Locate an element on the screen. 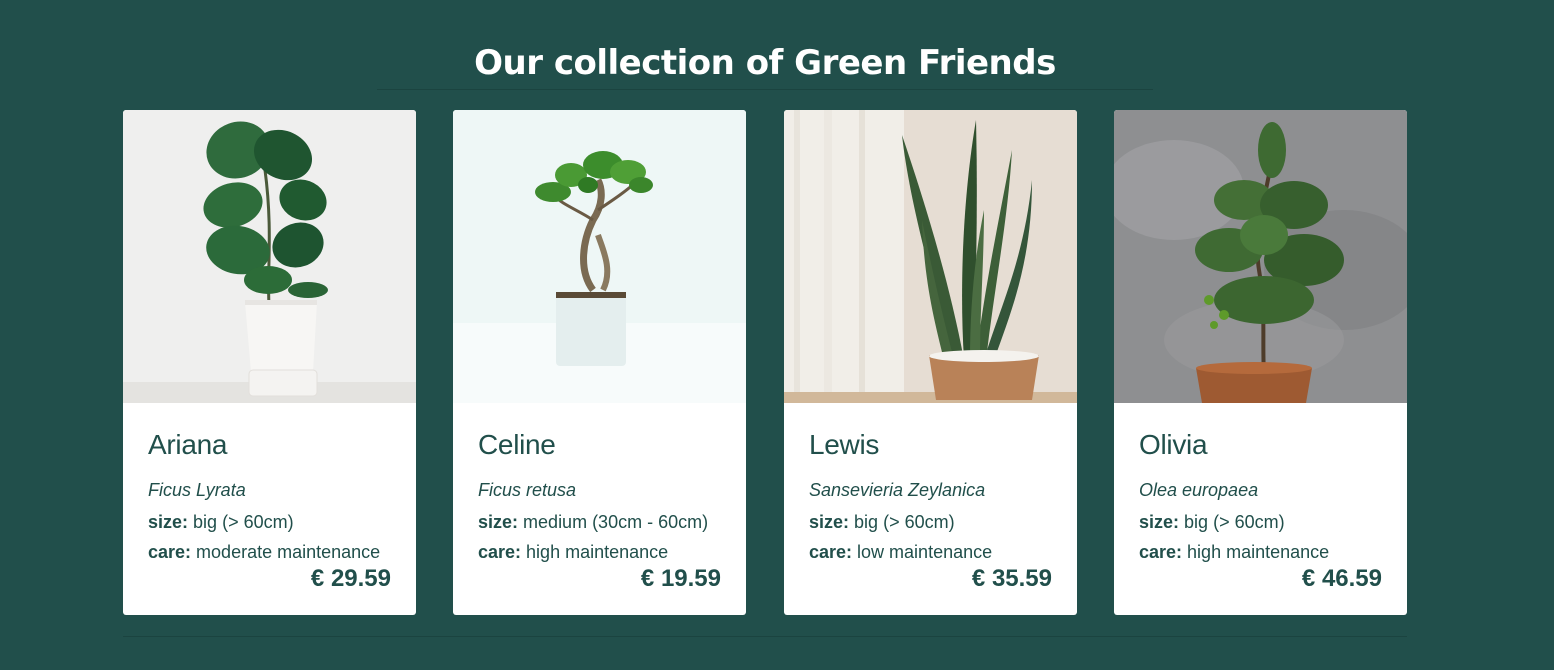  plant-name: Celine is located at coordinates (517, 444).